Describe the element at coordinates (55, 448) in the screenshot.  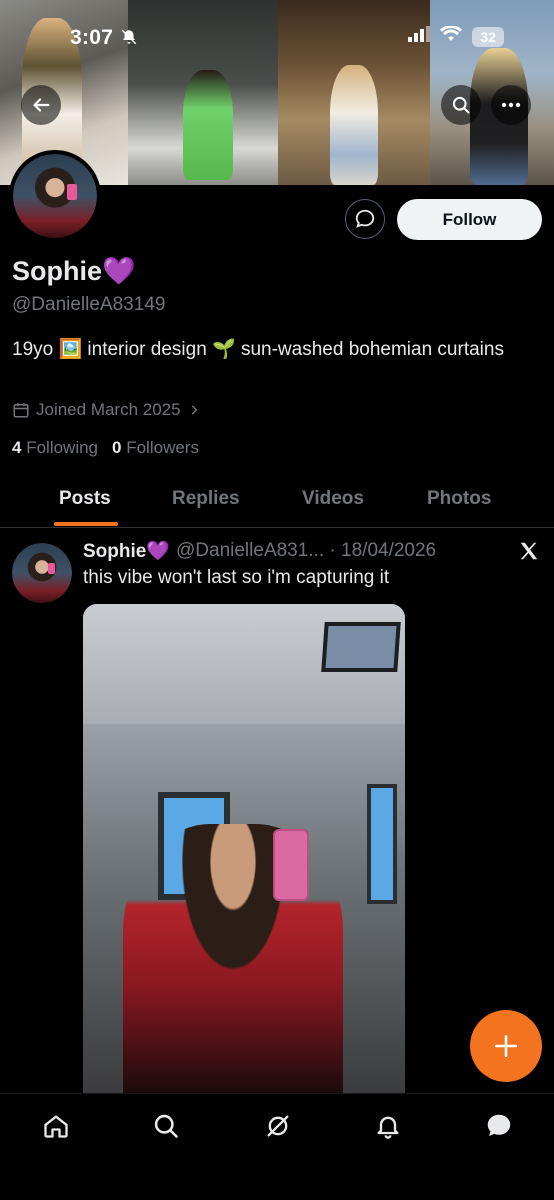
I see `following-link: 4 Following` at that location.